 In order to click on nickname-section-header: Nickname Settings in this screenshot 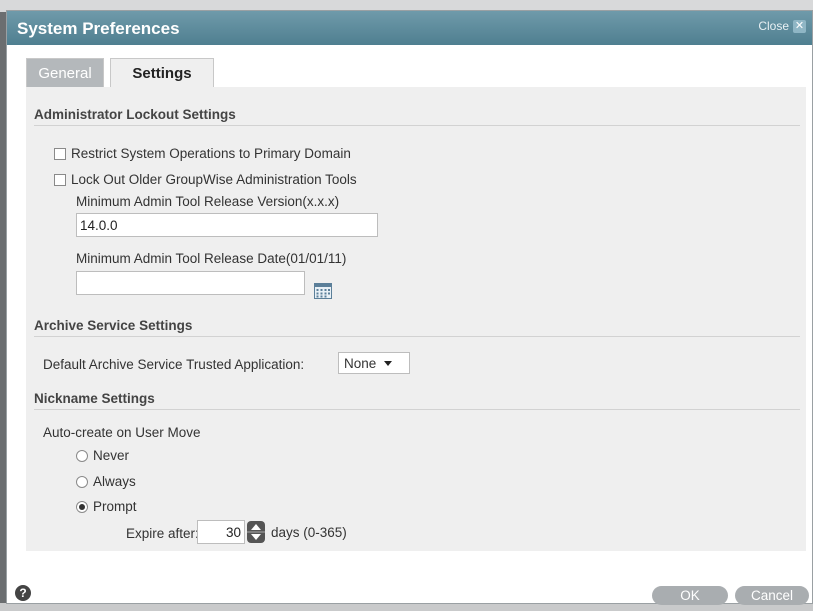, I will do `click(94, 398)`.